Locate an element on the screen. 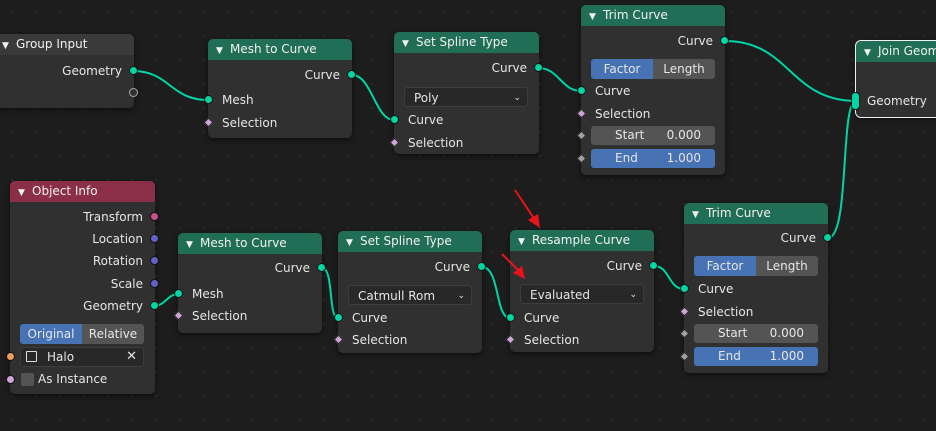  node-header: ▼ Group Input is located at coordinates (67, 44).